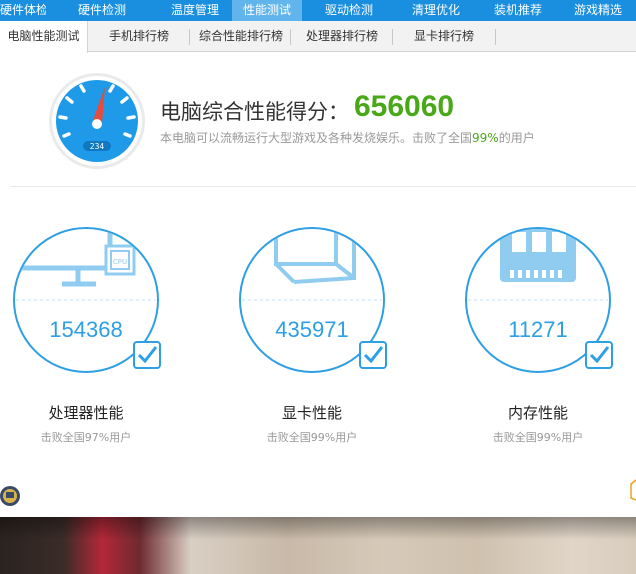 This screenshot has height=574, width=636. What do you see at coordinates (516, 138) in the screenshot?
I see `score-desc-suffix: 的用户` at bounding box center [516, 138].